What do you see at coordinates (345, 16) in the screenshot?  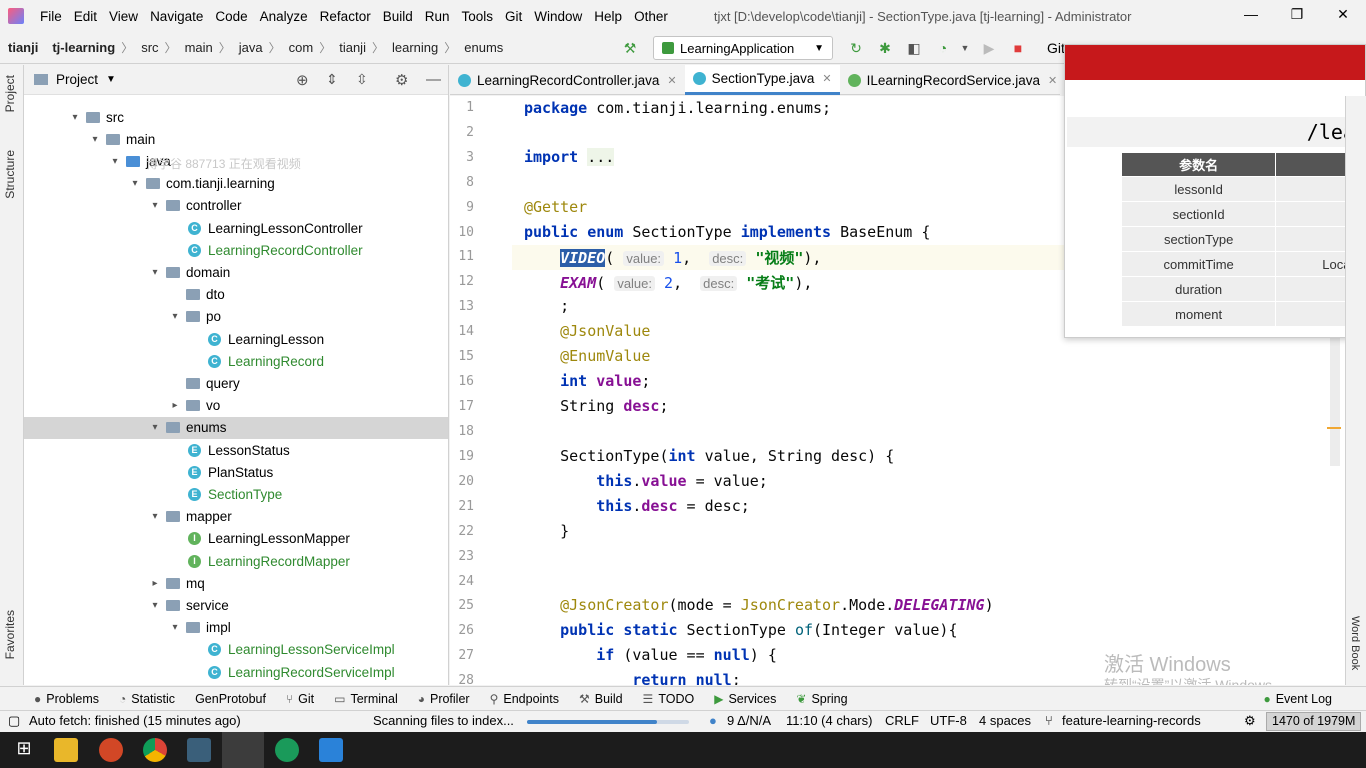 I see `menu-refactor: Refactor` at bounding box center [345, 16].